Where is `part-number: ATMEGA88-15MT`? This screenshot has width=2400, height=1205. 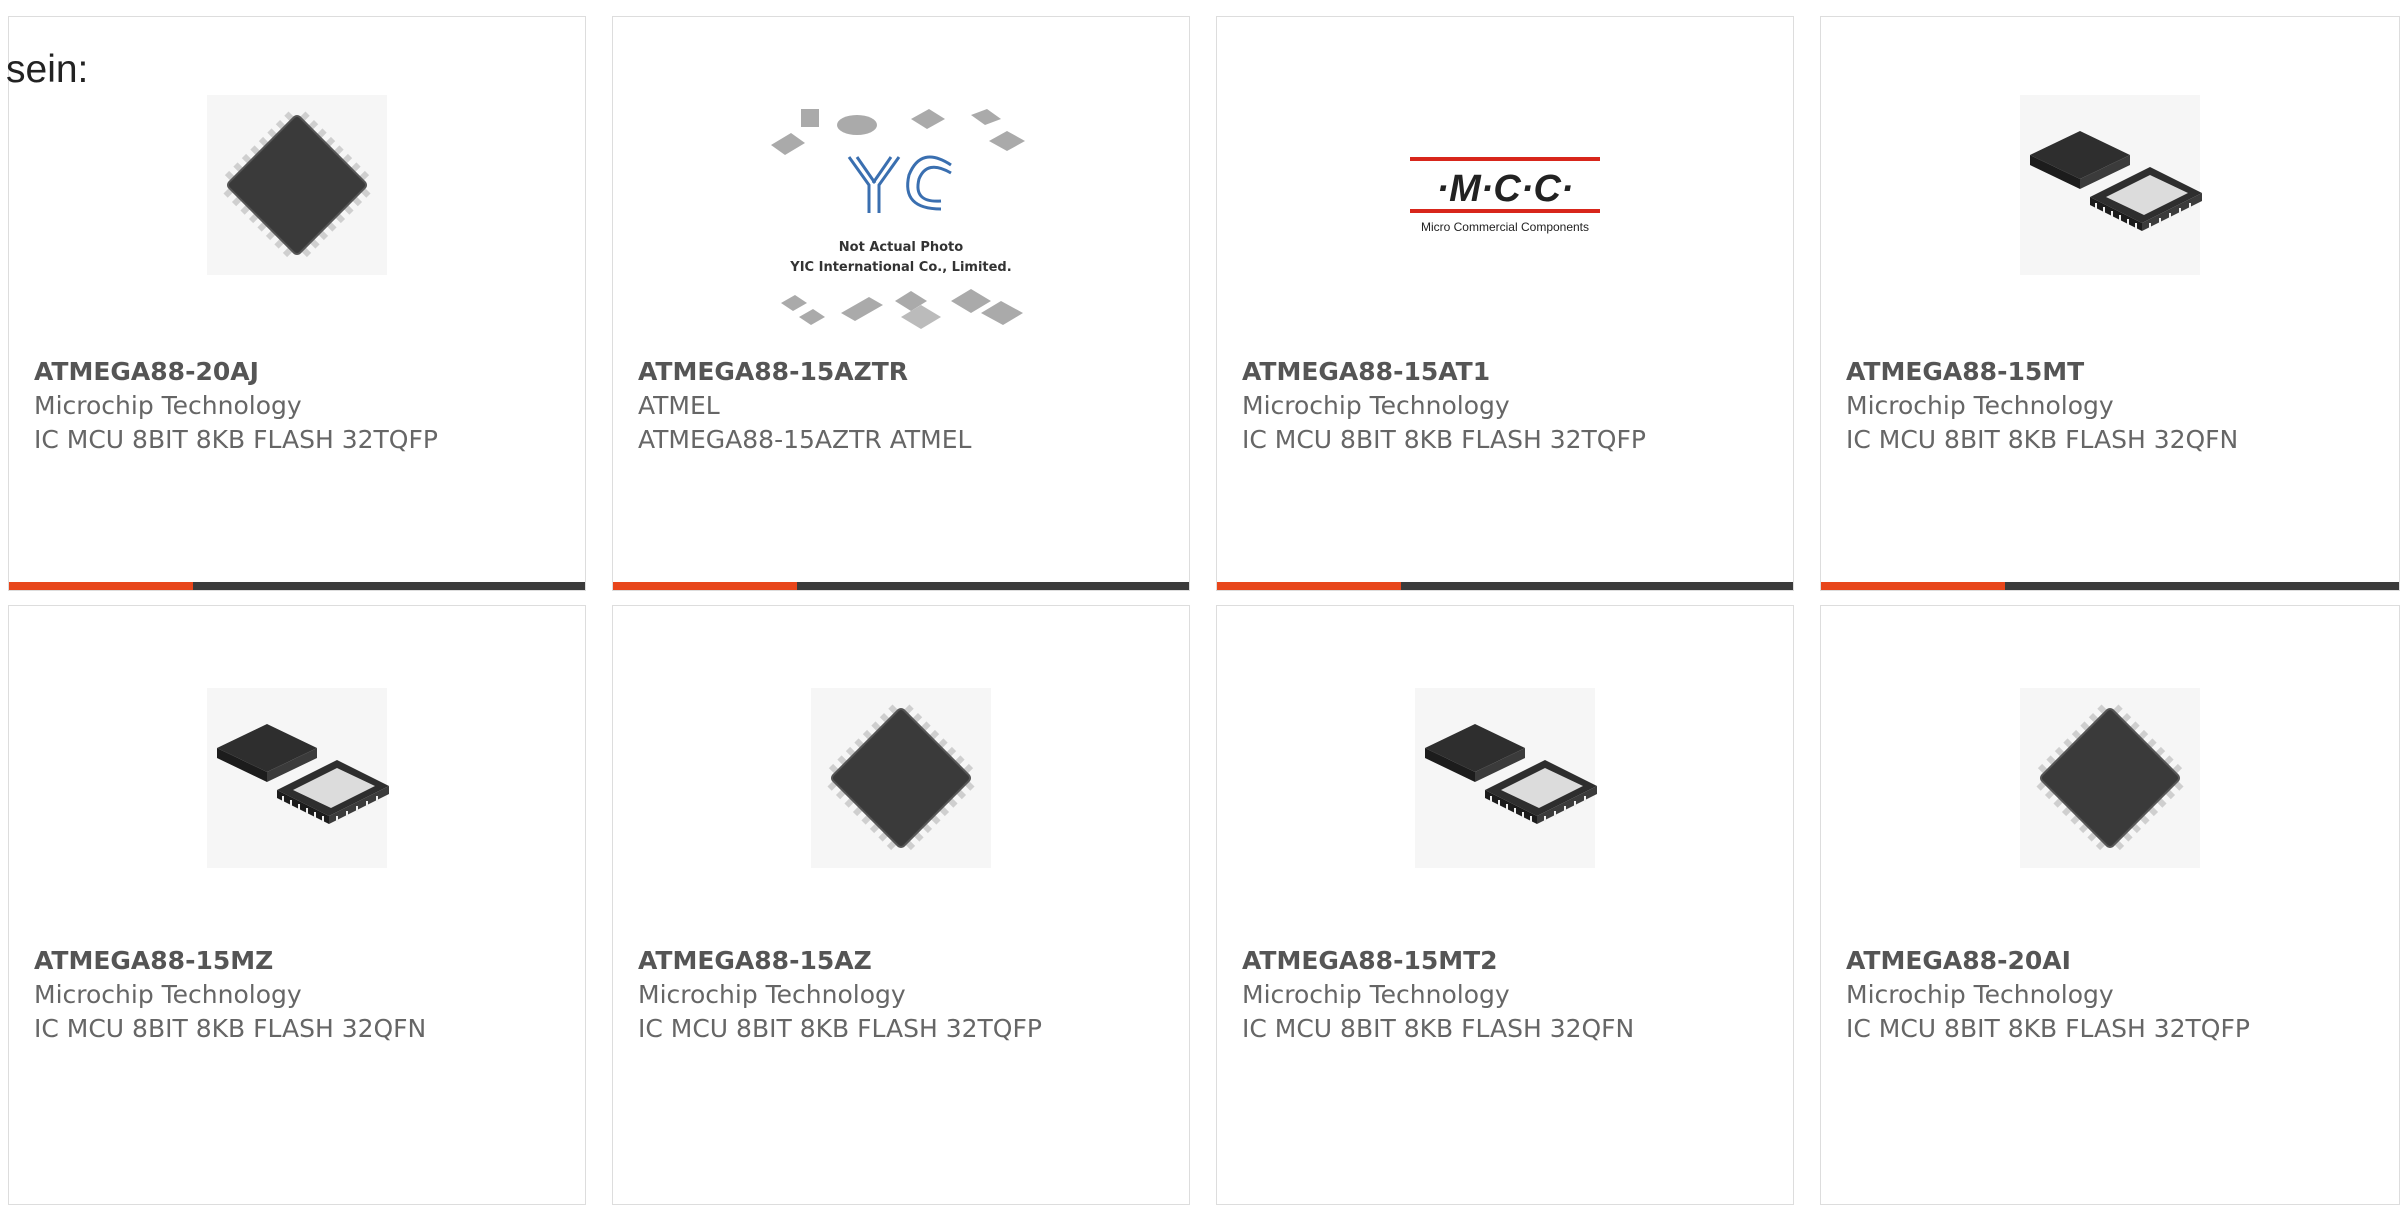
part-number: ATMEGA88-15MT is located at coordinates (2117, 372).